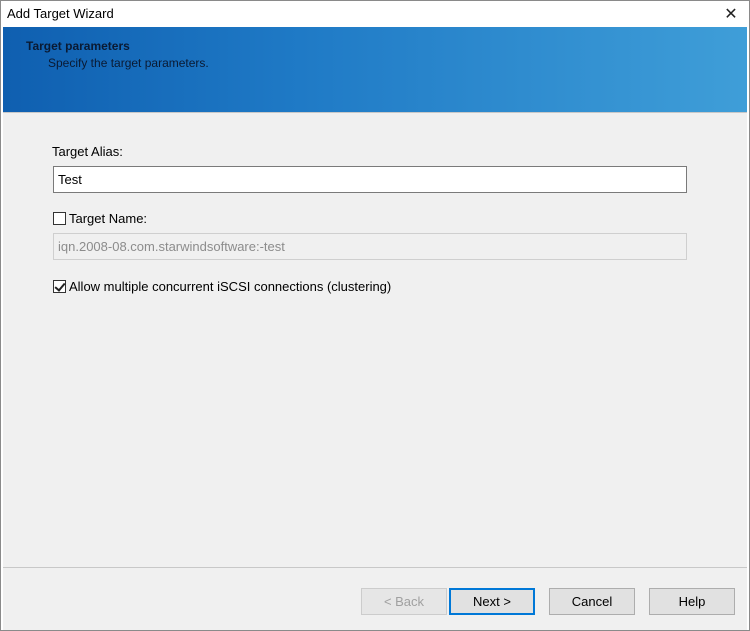 Image resolution: width=750 pixels, height=631 pixels. What do you see at coordinates (592, 601) in the screenshot?
I see `cancel-button: Cancel` at bounding box center [592, 601].